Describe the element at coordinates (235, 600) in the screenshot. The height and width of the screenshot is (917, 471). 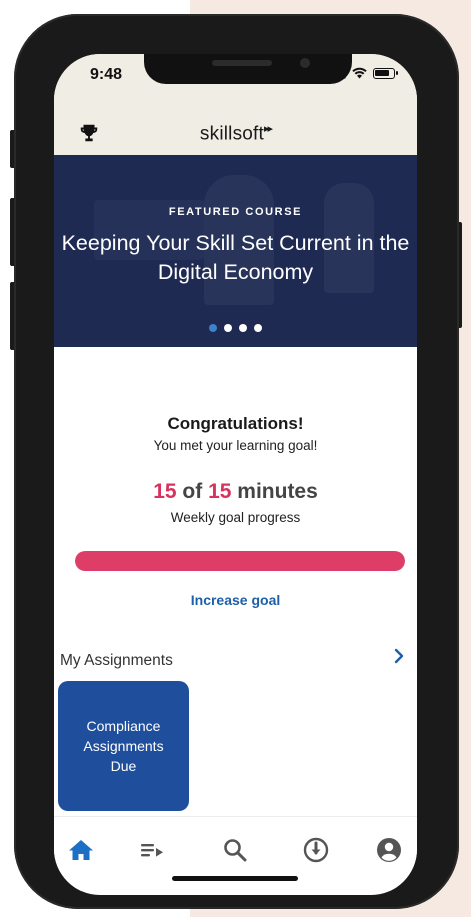
I see `increase-goal-link: Increase goal` at that location.